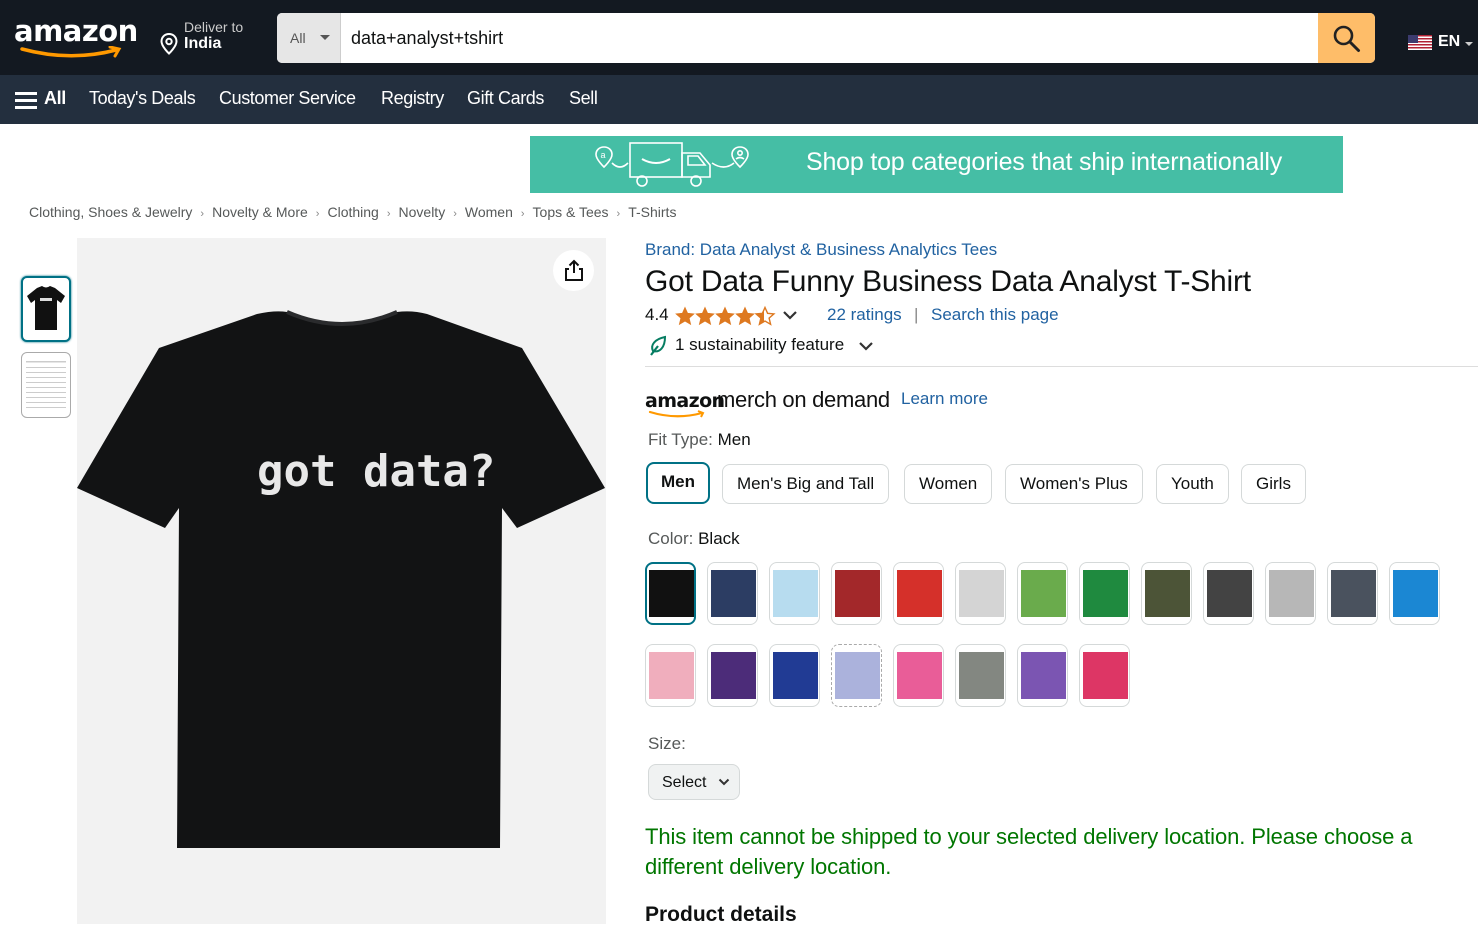  I want to click on breadcrumb-item: Novelty, so click(422, 212).